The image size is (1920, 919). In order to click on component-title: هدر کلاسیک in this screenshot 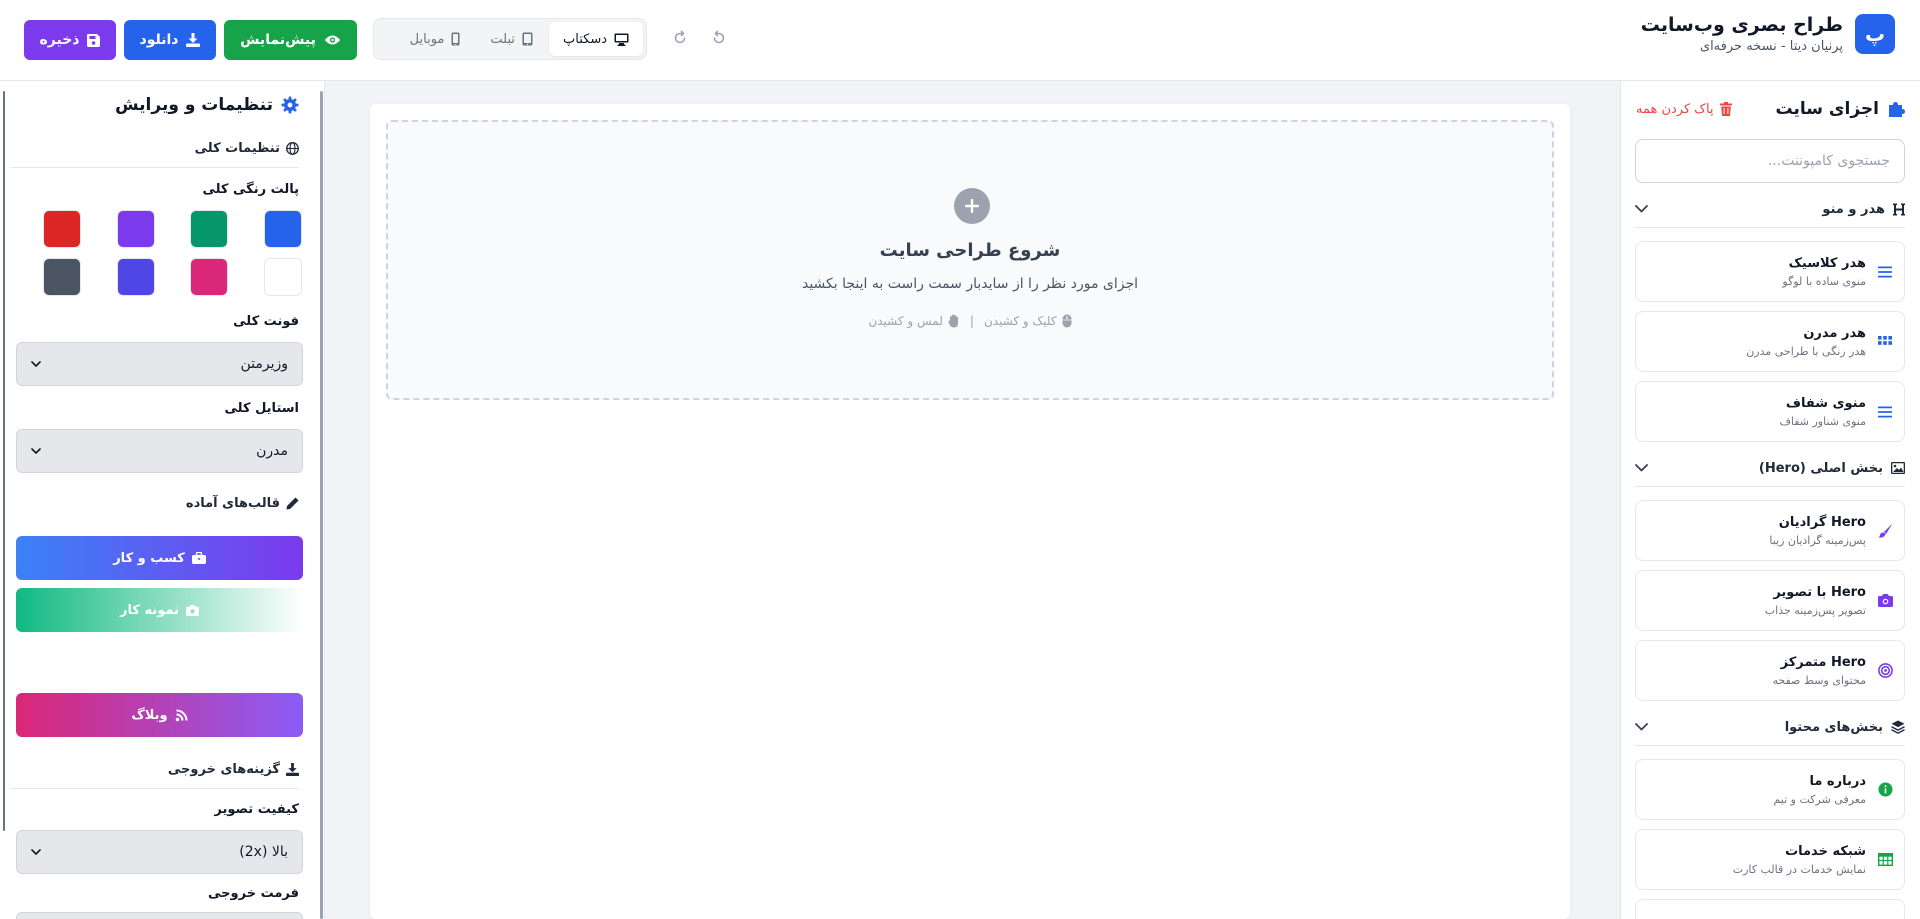, I will do `click(1827, 263)`.